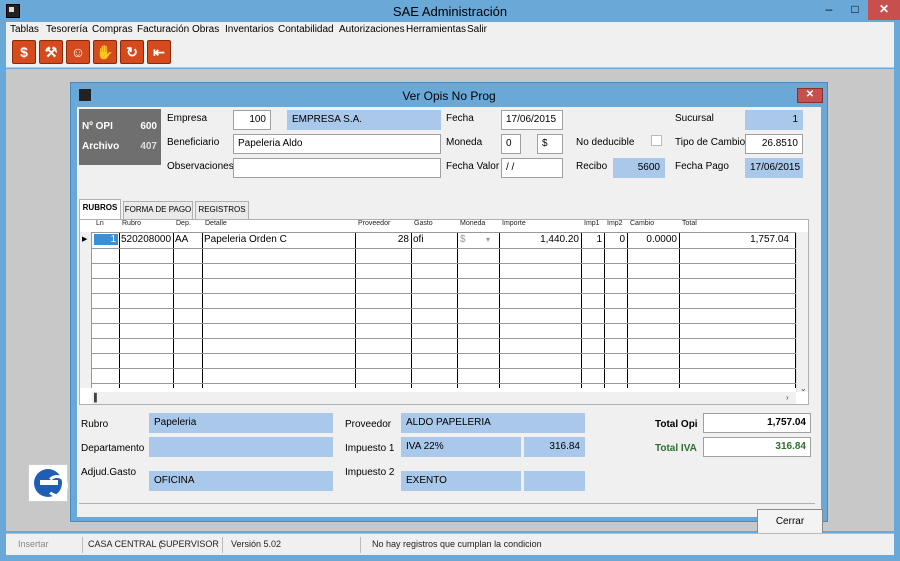 Image resolution: width=900 pixels, height=561 pixels. I want to click on toolbar: $ ⚒ ☺ ✋ ↻ ⇤, so click(450, 53).